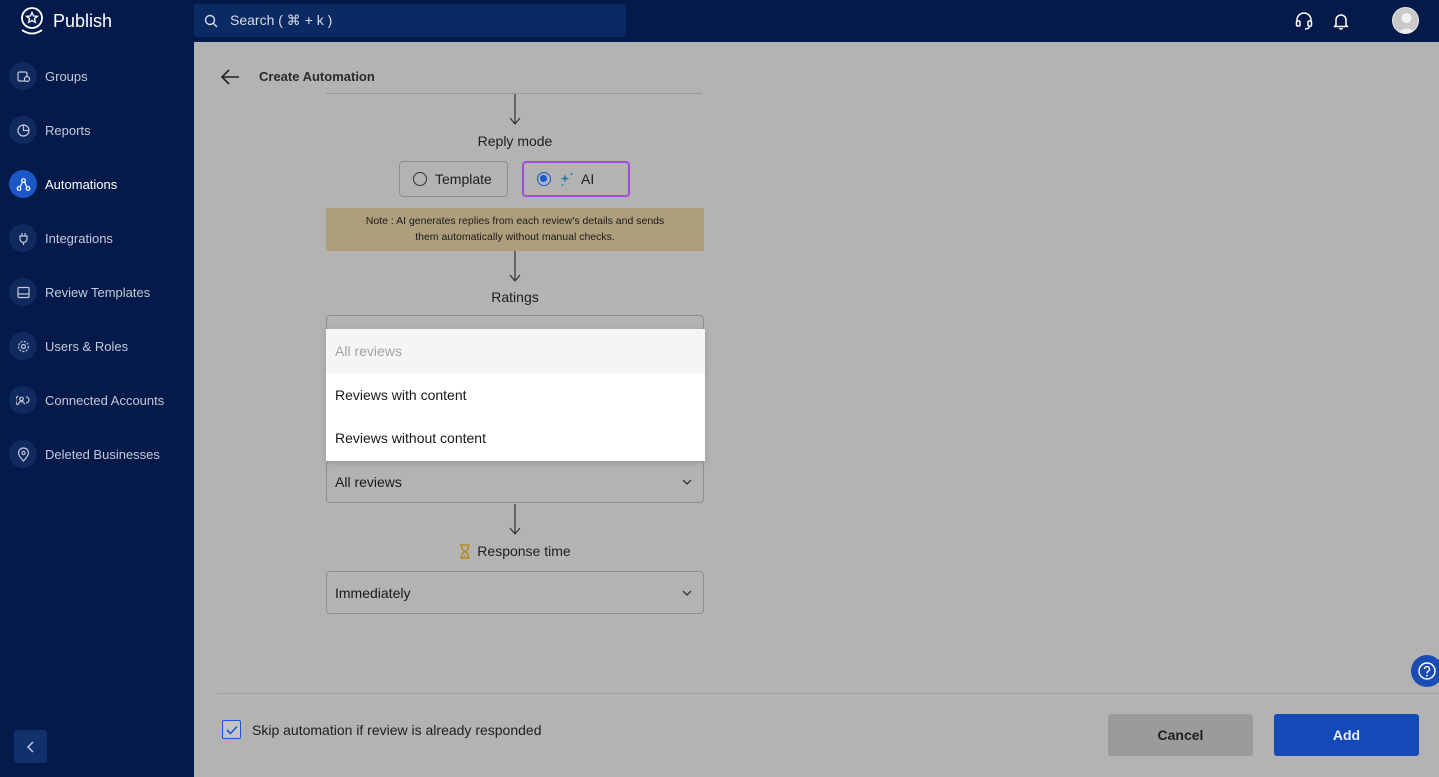 The height and width of the screenshot is (777, 1439). I want to click on review-filter-select: All reviews, so click(515, 481).